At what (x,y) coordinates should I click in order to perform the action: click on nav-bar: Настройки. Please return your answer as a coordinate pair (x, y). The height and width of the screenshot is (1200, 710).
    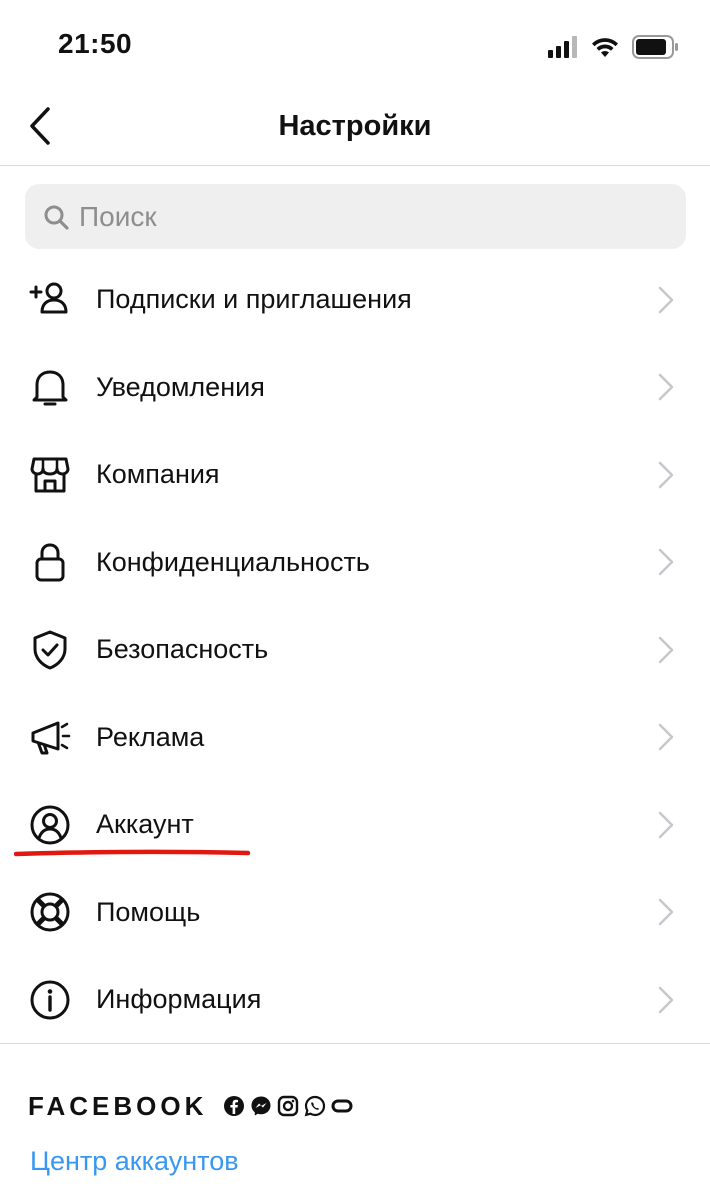
    Looking at the image, I should click on (355, 128).